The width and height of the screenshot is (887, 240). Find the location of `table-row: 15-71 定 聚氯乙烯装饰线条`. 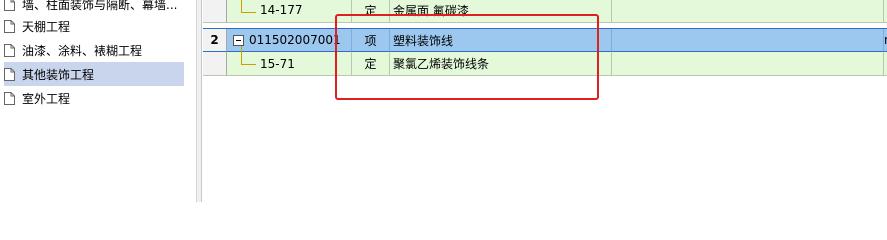

table-row: 15-71 定 聚氯乙烯装饰线条 is located at coordinates (545, 64).